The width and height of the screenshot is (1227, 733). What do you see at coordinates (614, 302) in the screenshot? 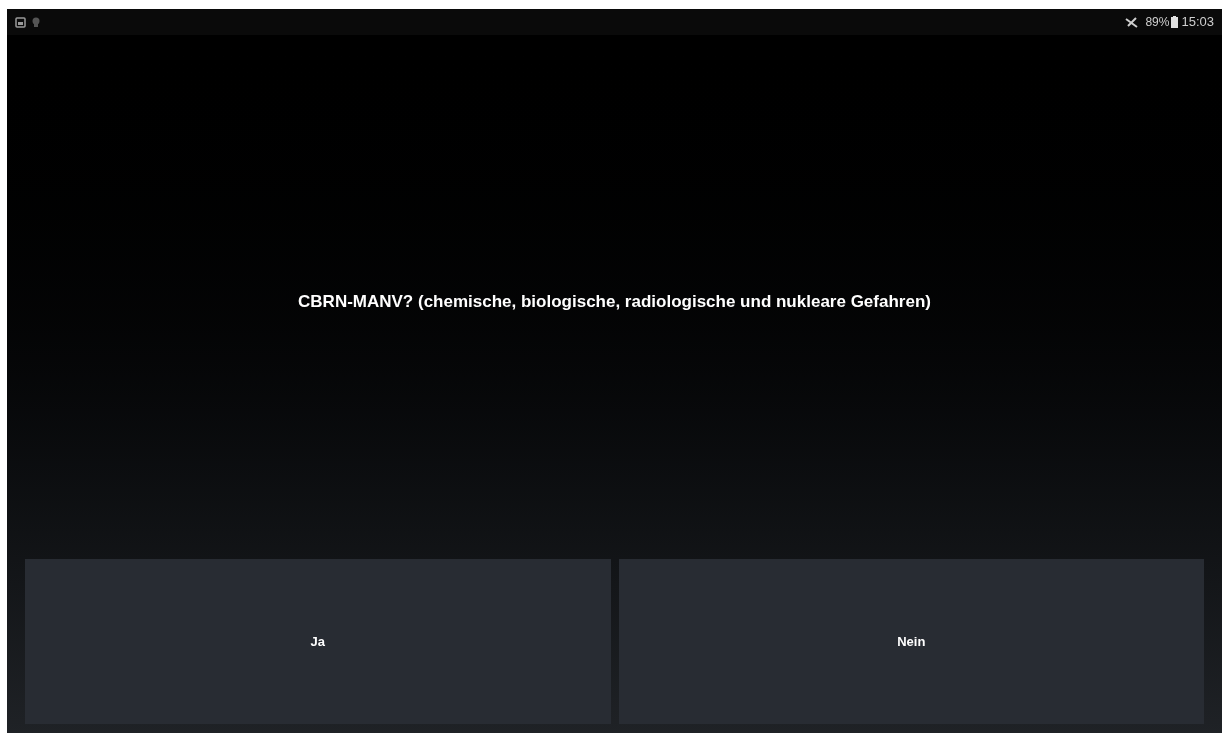
I see `question-text: CBRN-MANV? (chemische, biologische, radiologische und nukleare Gefahren)` at bounding box center [614, 302].